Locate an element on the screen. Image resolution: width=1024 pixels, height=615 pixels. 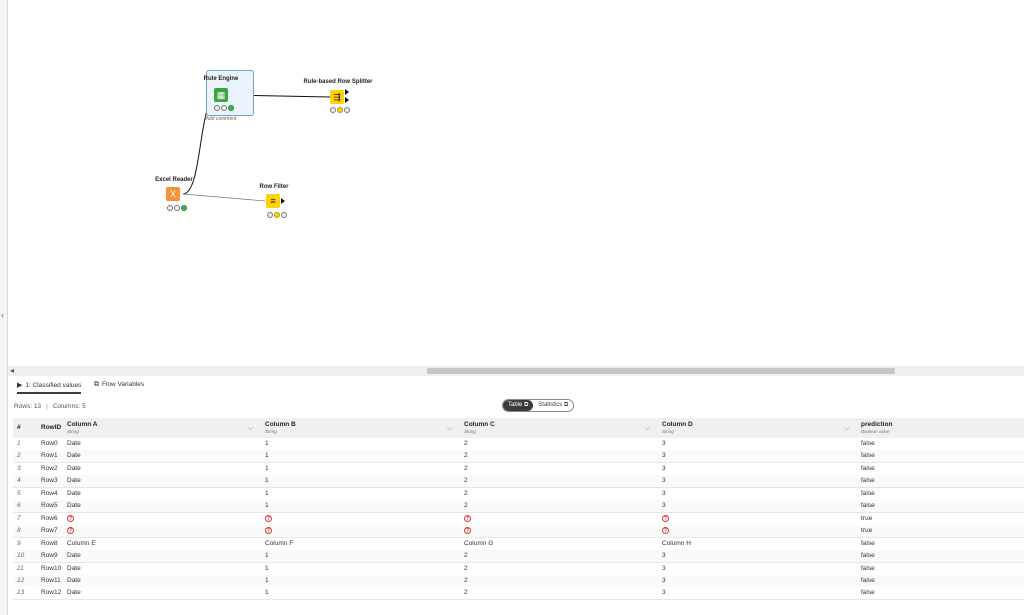
header-rowid: RowID is located at coordinates (51, 427).